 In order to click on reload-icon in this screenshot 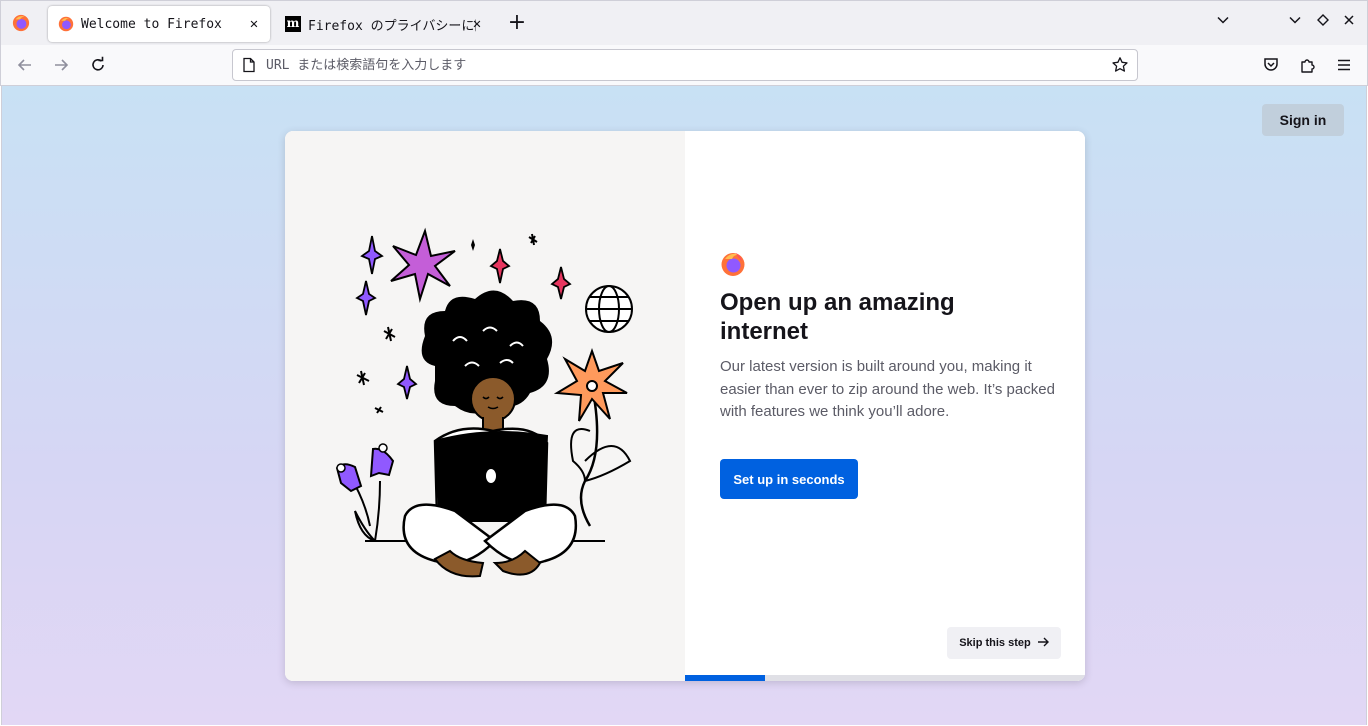, I will do `click(98, 63)`.